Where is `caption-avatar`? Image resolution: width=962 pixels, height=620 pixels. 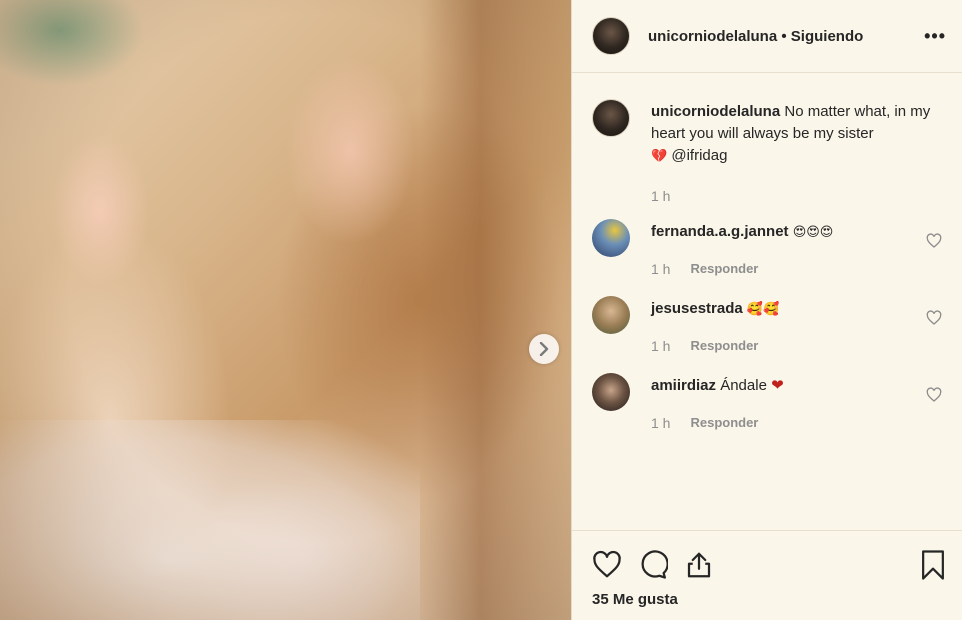
caption-avatar is located at coordinates (611, 118).